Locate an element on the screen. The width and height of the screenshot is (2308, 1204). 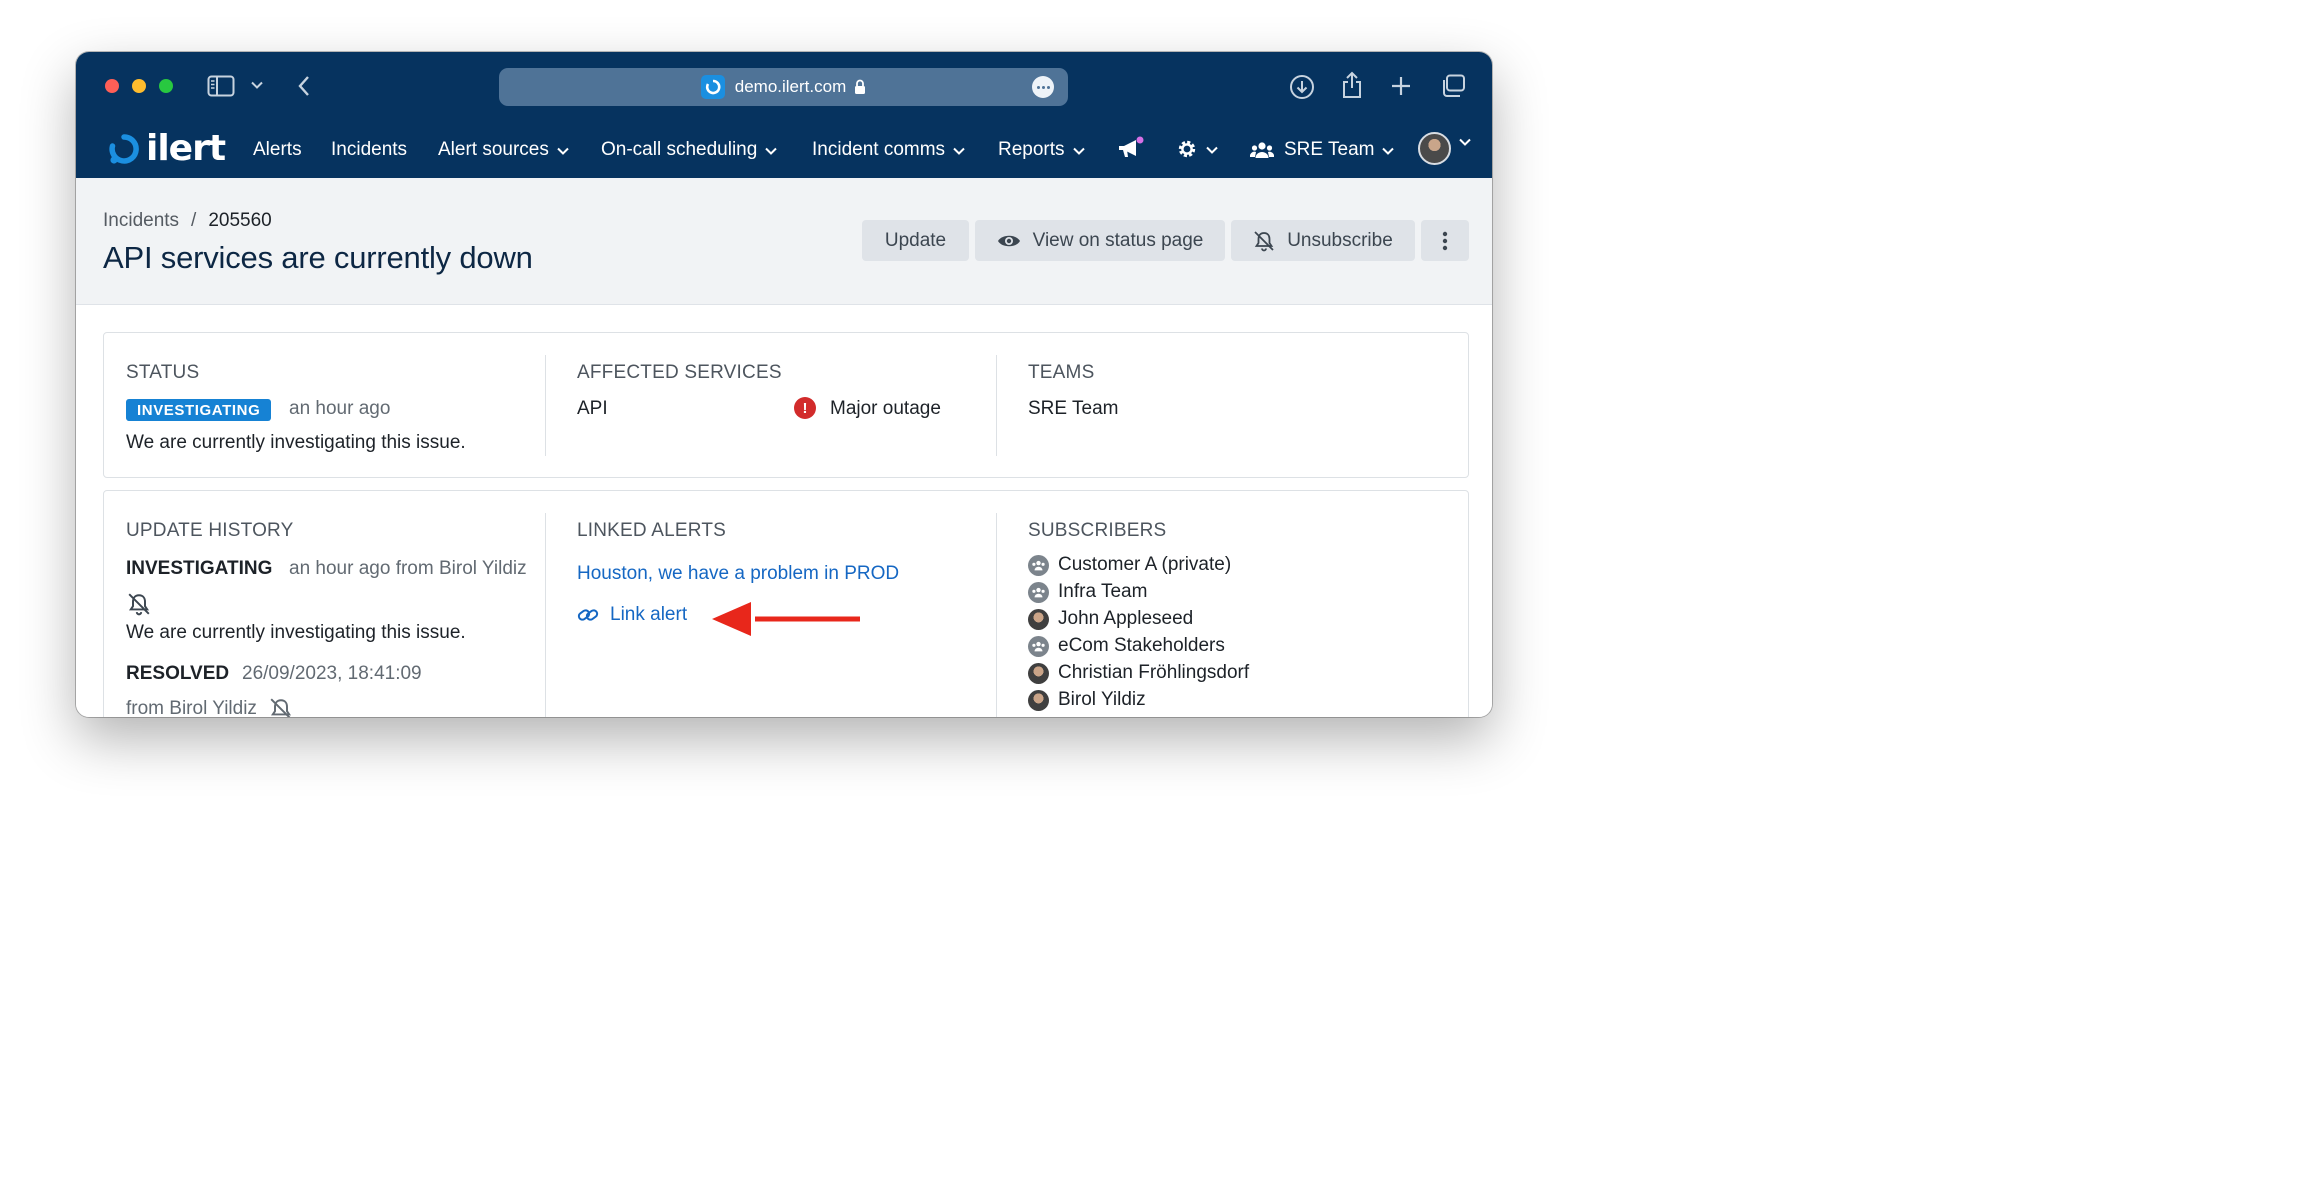
close-window-button is located at coordinates (112, 86).